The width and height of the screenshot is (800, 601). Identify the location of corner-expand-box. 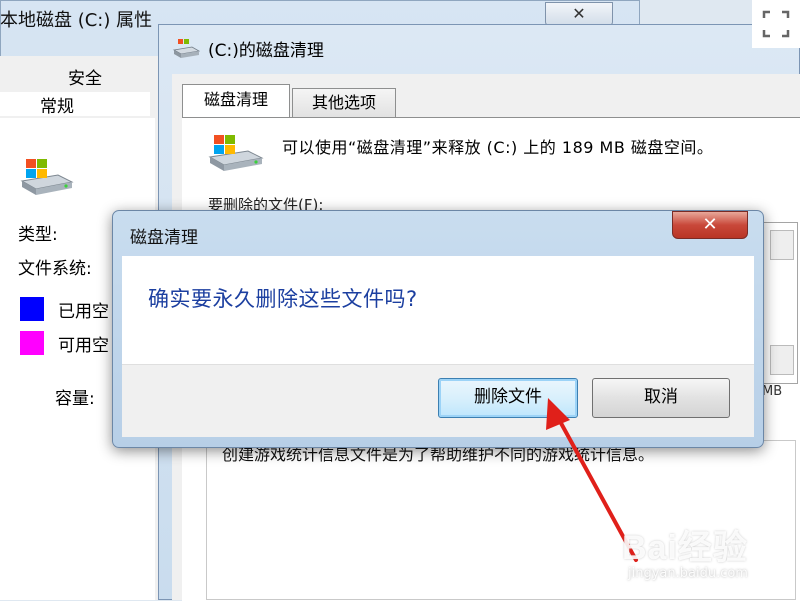
(776, 24).